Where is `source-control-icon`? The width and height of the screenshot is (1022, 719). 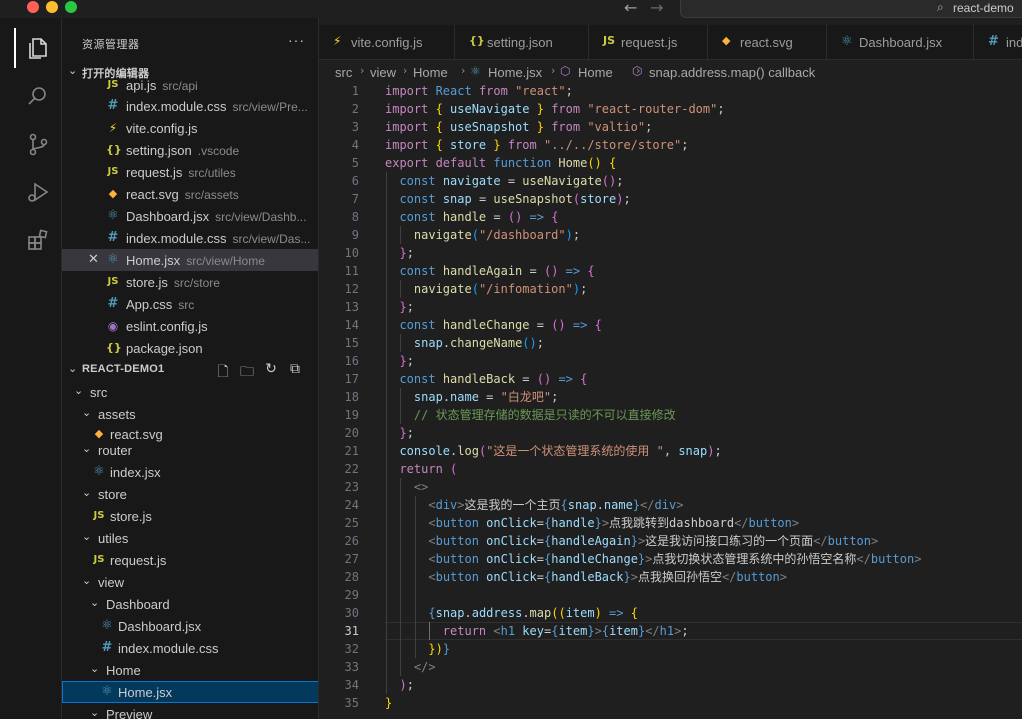 source-control-icon is located at coordinates (38, 144).